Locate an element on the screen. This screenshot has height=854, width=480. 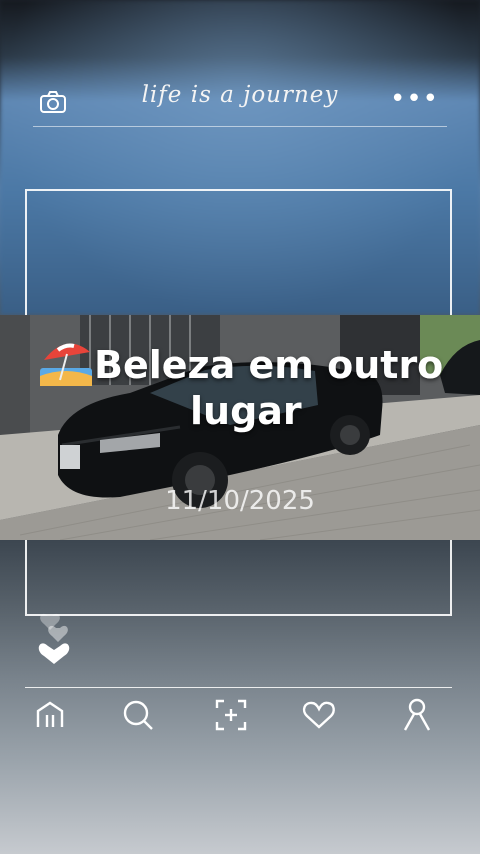
beach-umbrella-icon is located at coordinates (66, 364).